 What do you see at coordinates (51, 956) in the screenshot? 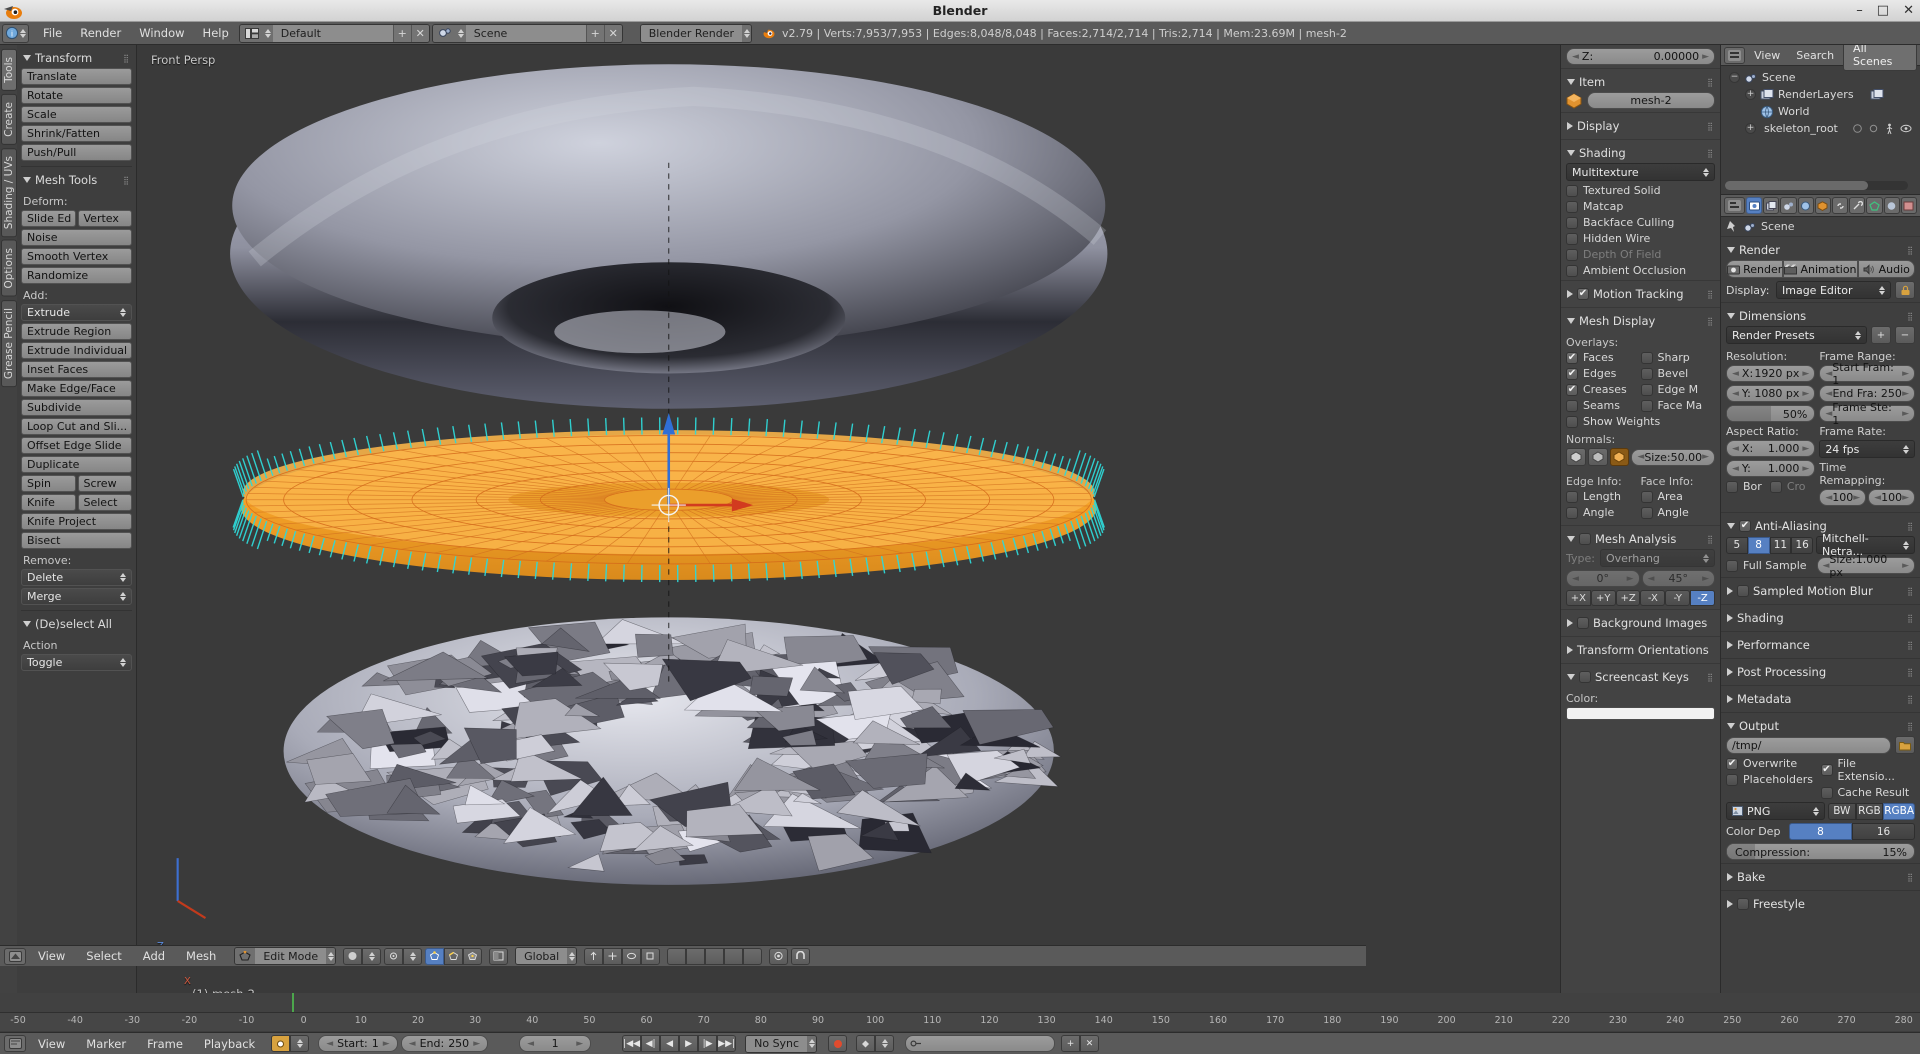
I see `viewport-menu-view: View` at bounding box center [51, 956].